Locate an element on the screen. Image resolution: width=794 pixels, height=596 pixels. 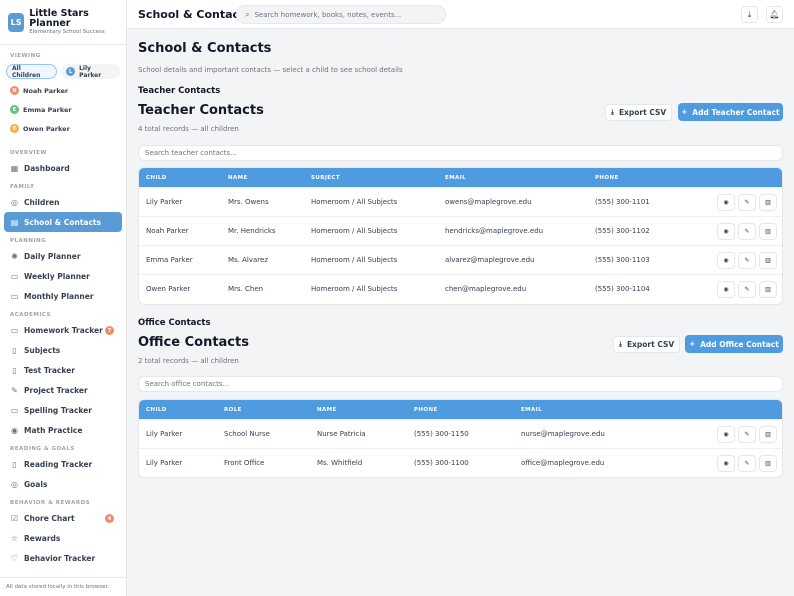
nav-label: Homework Tracker is located at coordinates (63, 330).